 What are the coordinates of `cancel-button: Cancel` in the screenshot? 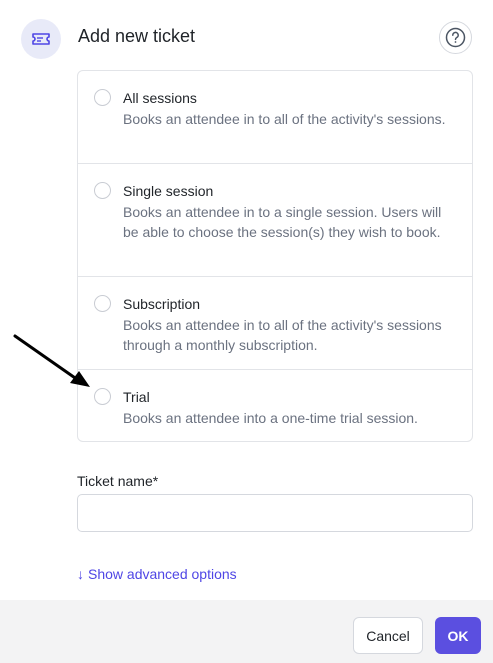 It's located at (388, 635).